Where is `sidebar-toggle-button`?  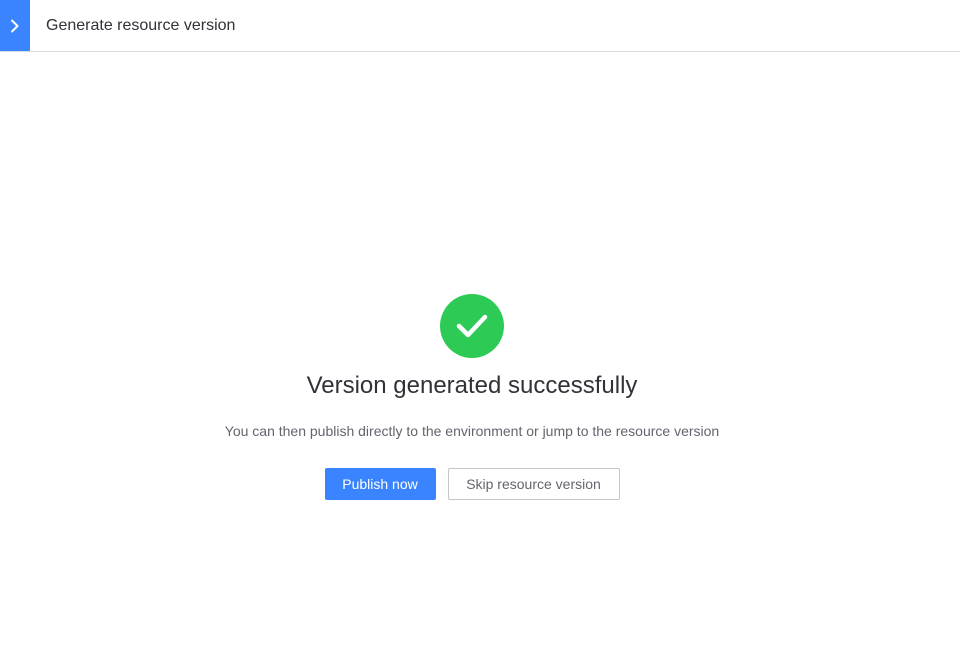
sidebar-toggle-button is located at coordinates (15, 25).